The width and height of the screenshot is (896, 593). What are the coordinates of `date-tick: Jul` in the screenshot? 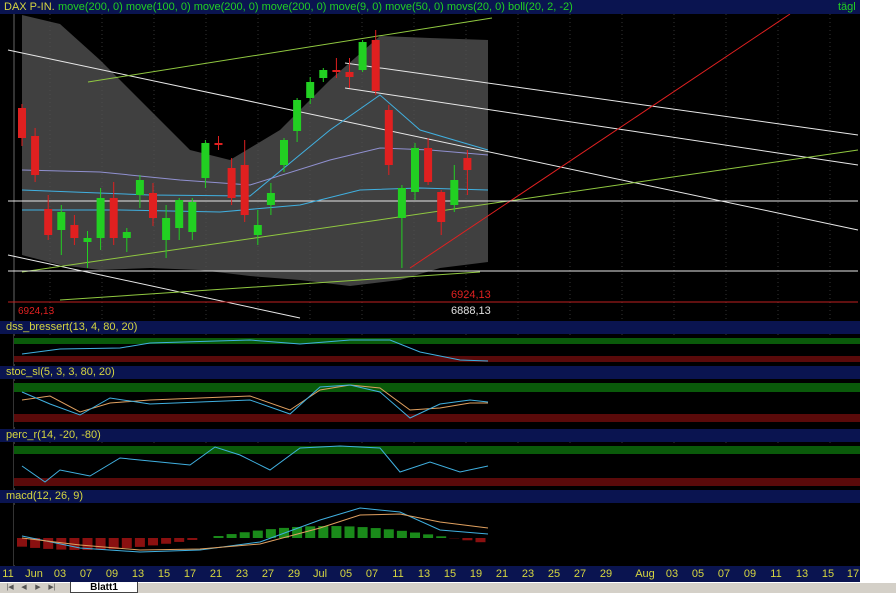 It's located at (320, 574).